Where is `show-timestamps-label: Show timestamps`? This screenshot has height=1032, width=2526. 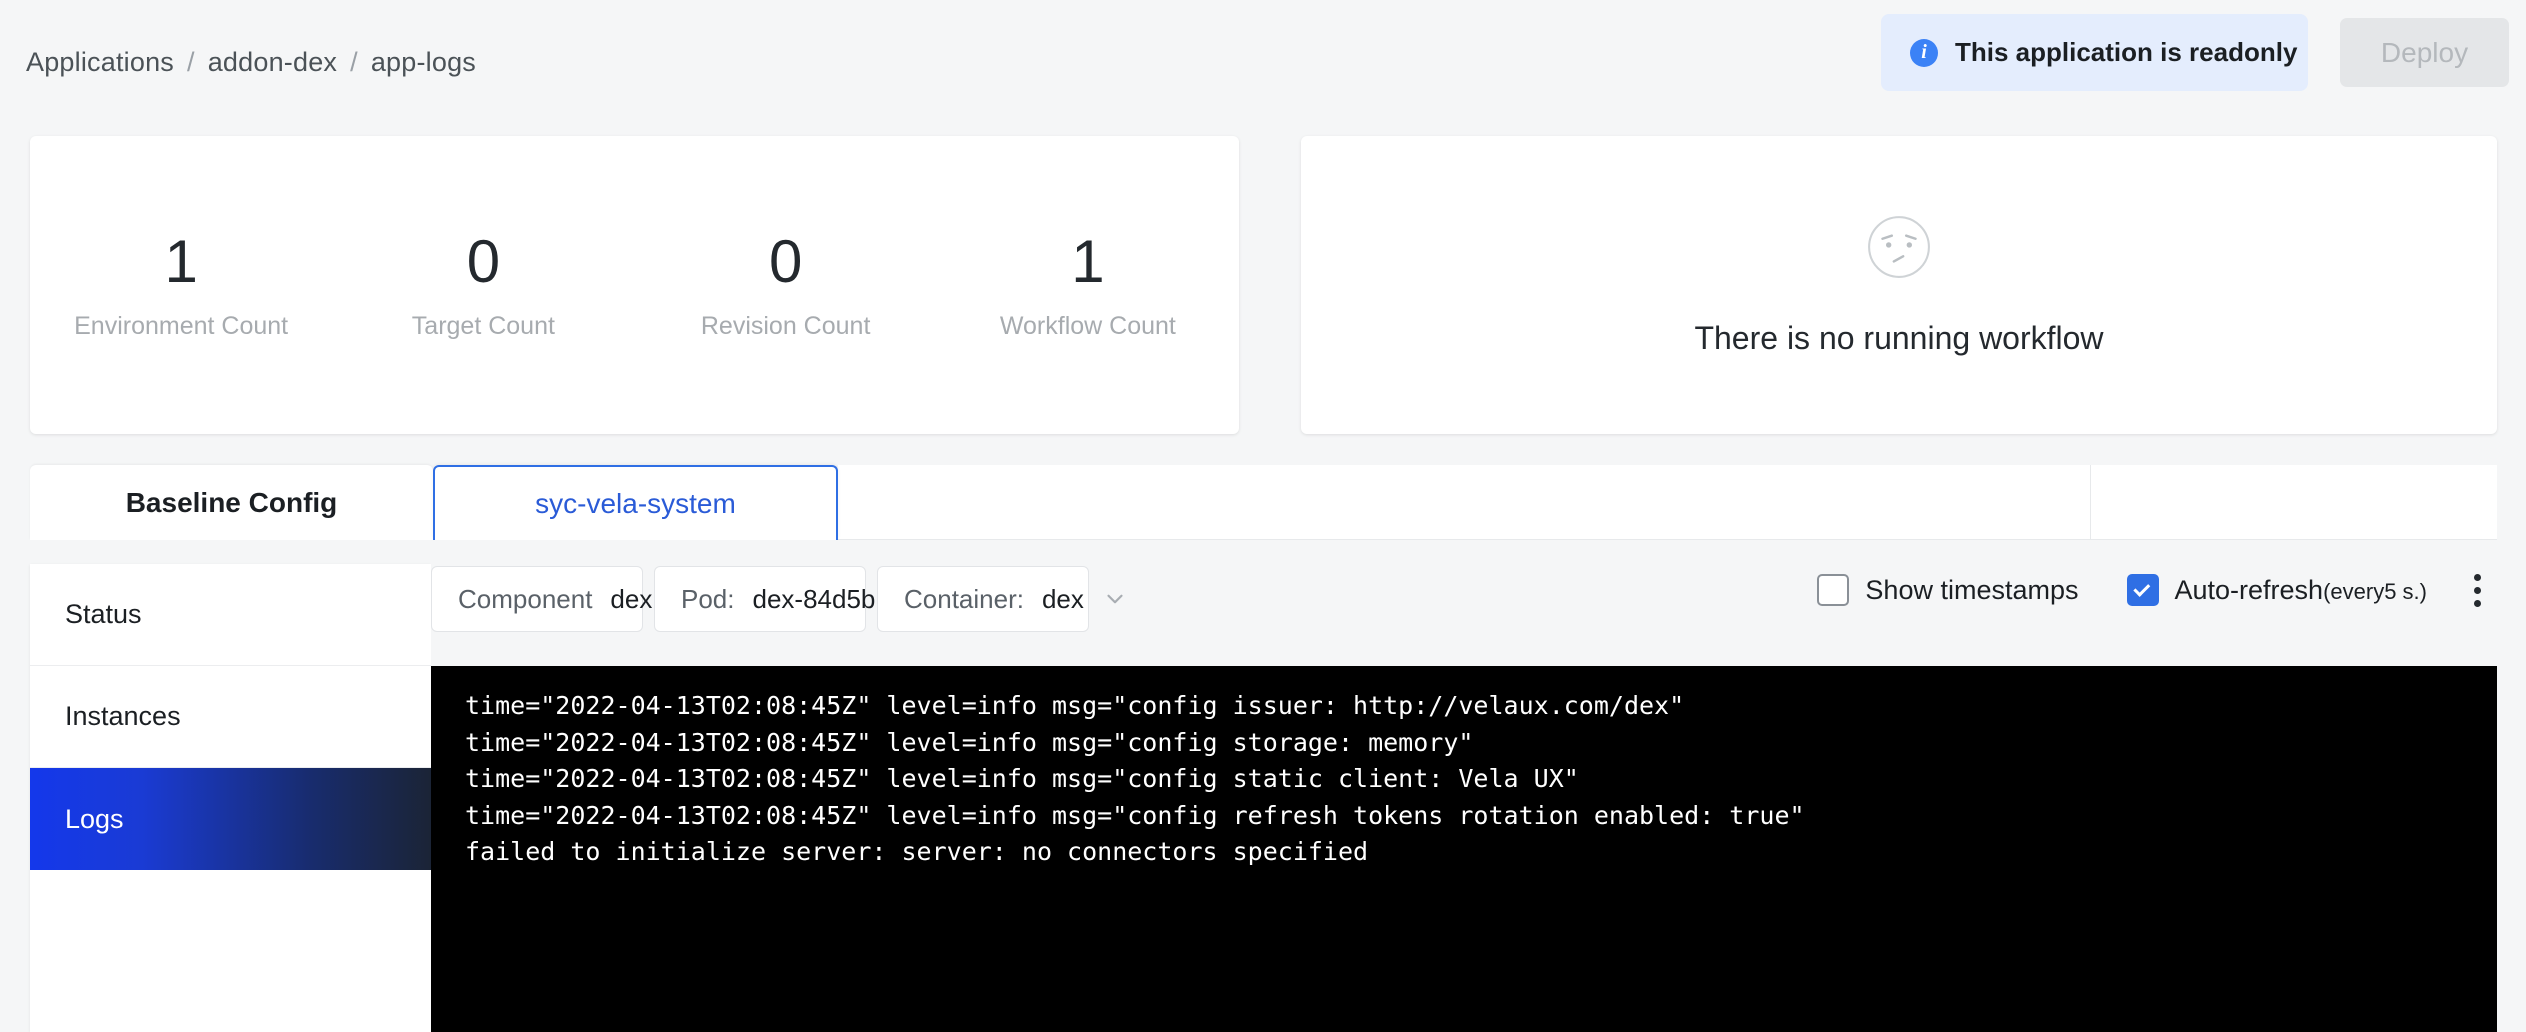
show-timestamps-label: Show timestamps is located at coordinates (1972, 589).